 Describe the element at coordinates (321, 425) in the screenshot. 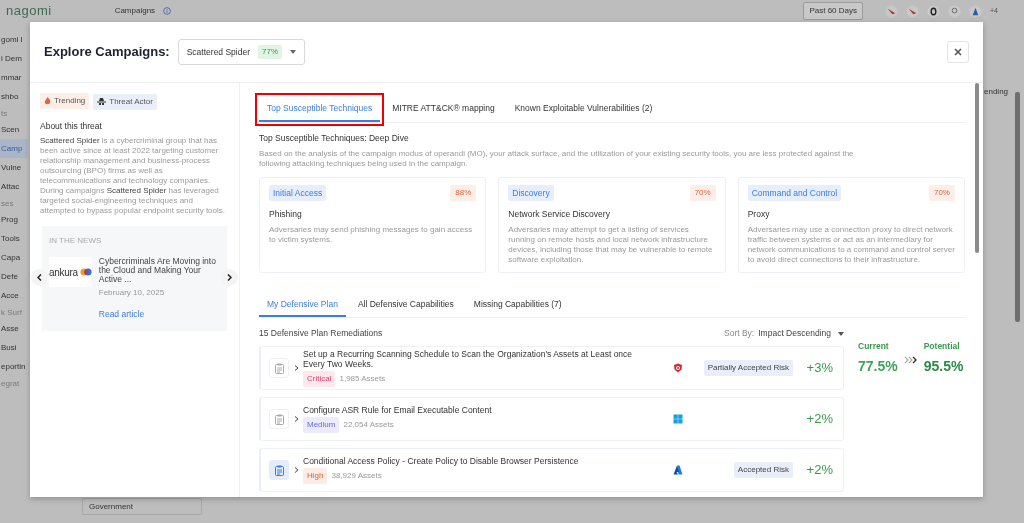

I see `severity-tag: Medium` at that location.